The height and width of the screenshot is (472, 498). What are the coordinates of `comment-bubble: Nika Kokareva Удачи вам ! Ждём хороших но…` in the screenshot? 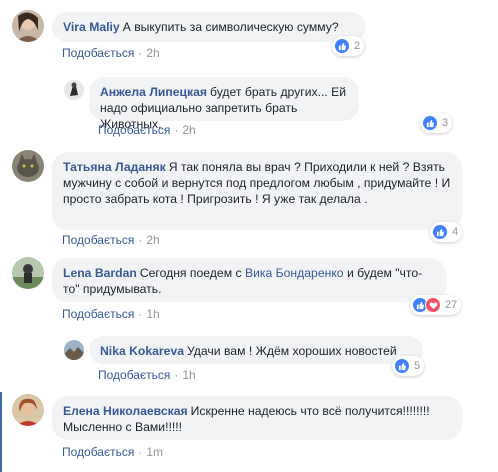 It's located at (256, 350).